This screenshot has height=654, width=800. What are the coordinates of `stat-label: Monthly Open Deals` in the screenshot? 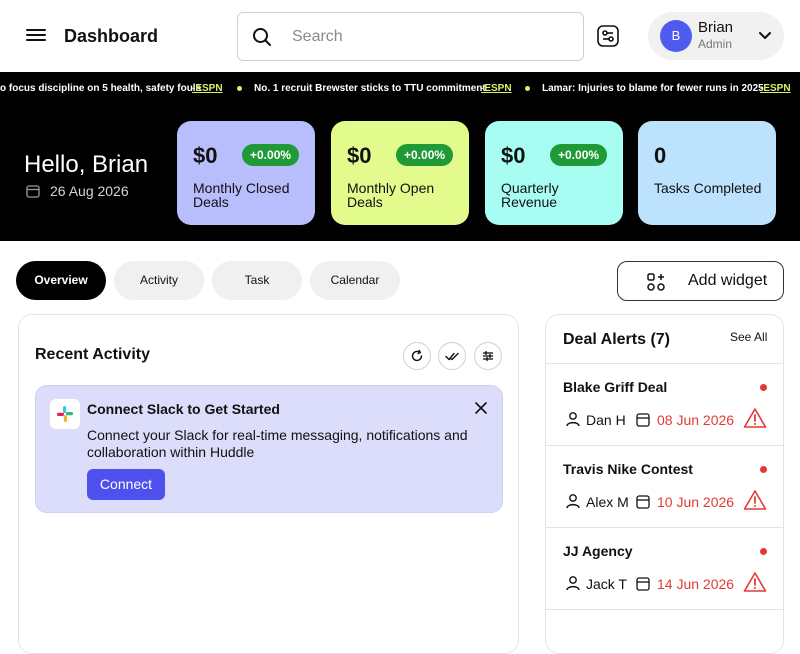 It's located at (391, 195).